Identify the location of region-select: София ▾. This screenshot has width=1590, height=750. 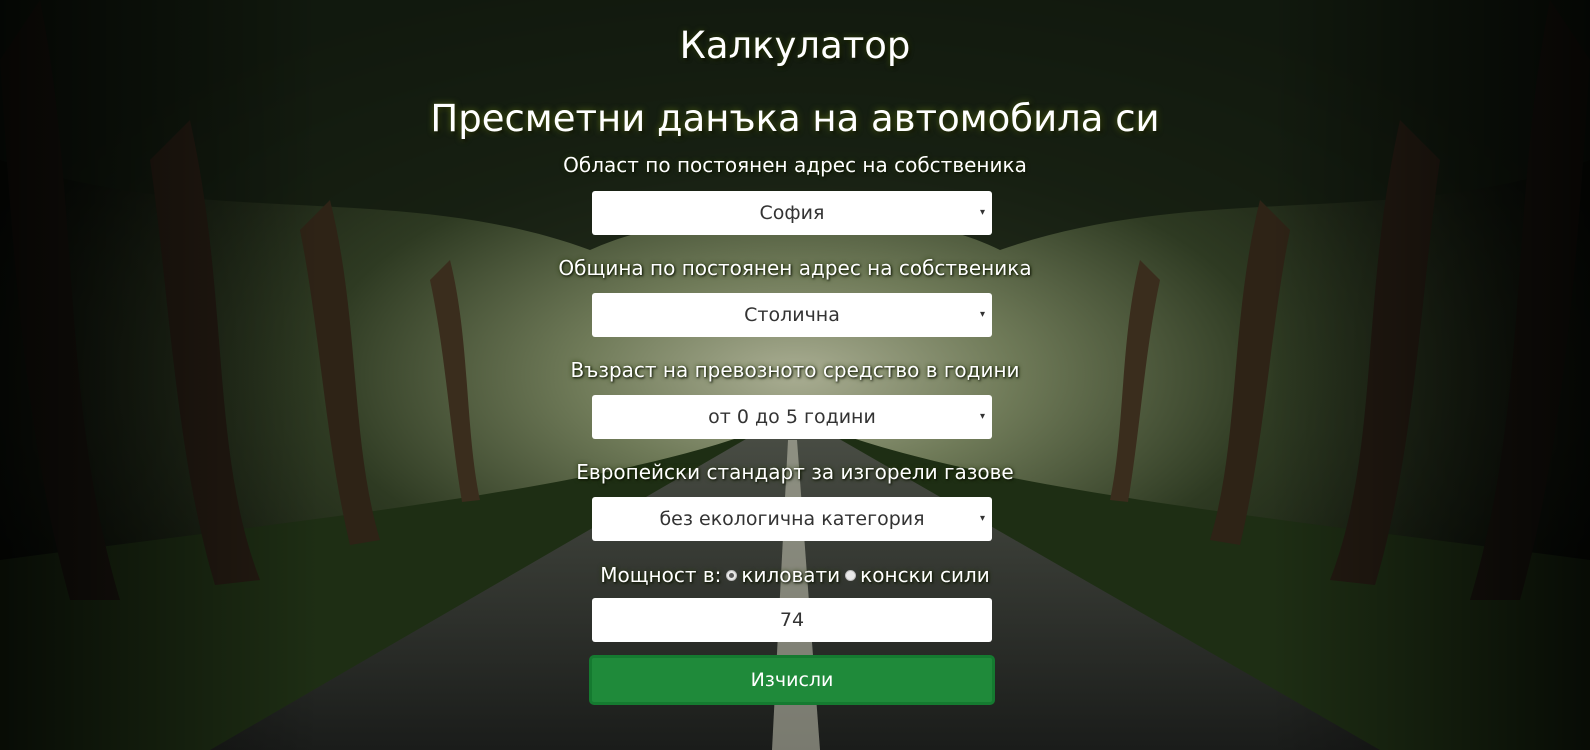
(792, 213).